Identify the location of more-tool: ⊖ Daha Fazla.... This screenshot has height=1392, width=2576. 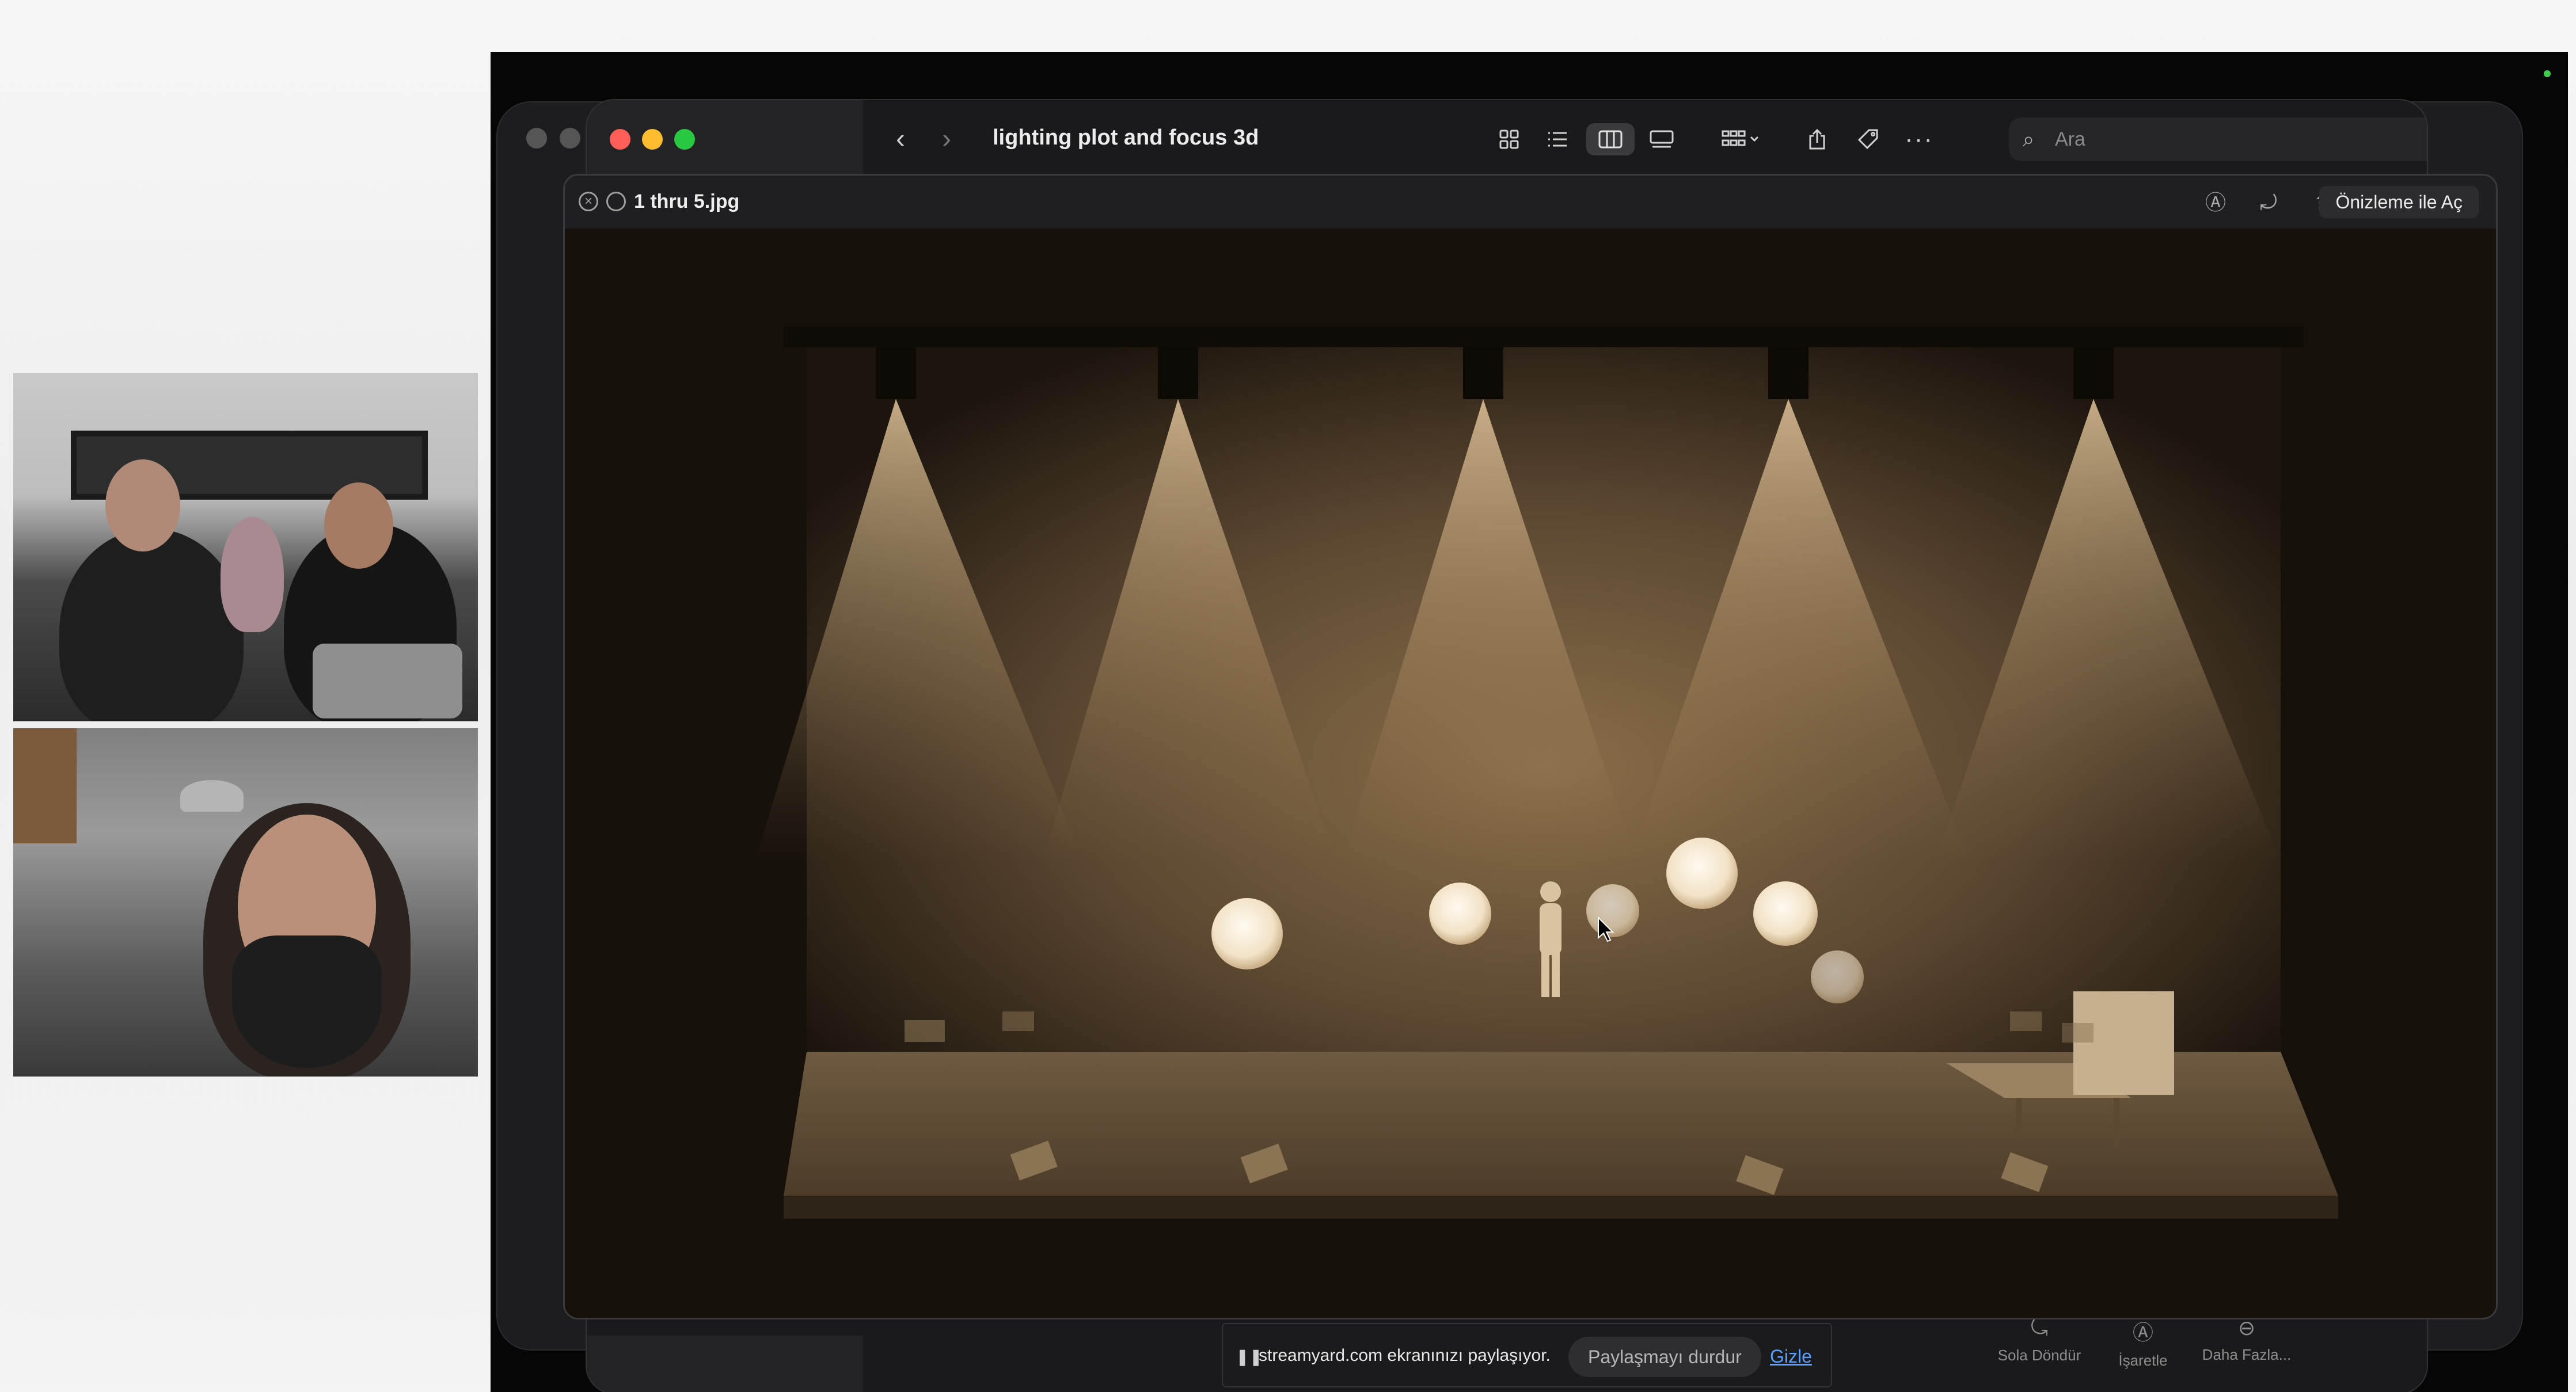
(2247, 1340).